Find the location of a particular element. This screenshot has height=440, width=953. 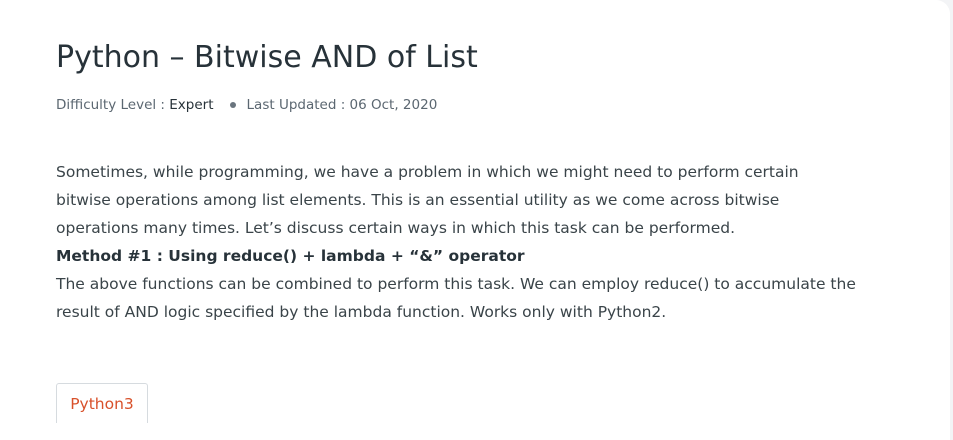

code-tab-python3: Python3 is located at coordinates (102, 403).